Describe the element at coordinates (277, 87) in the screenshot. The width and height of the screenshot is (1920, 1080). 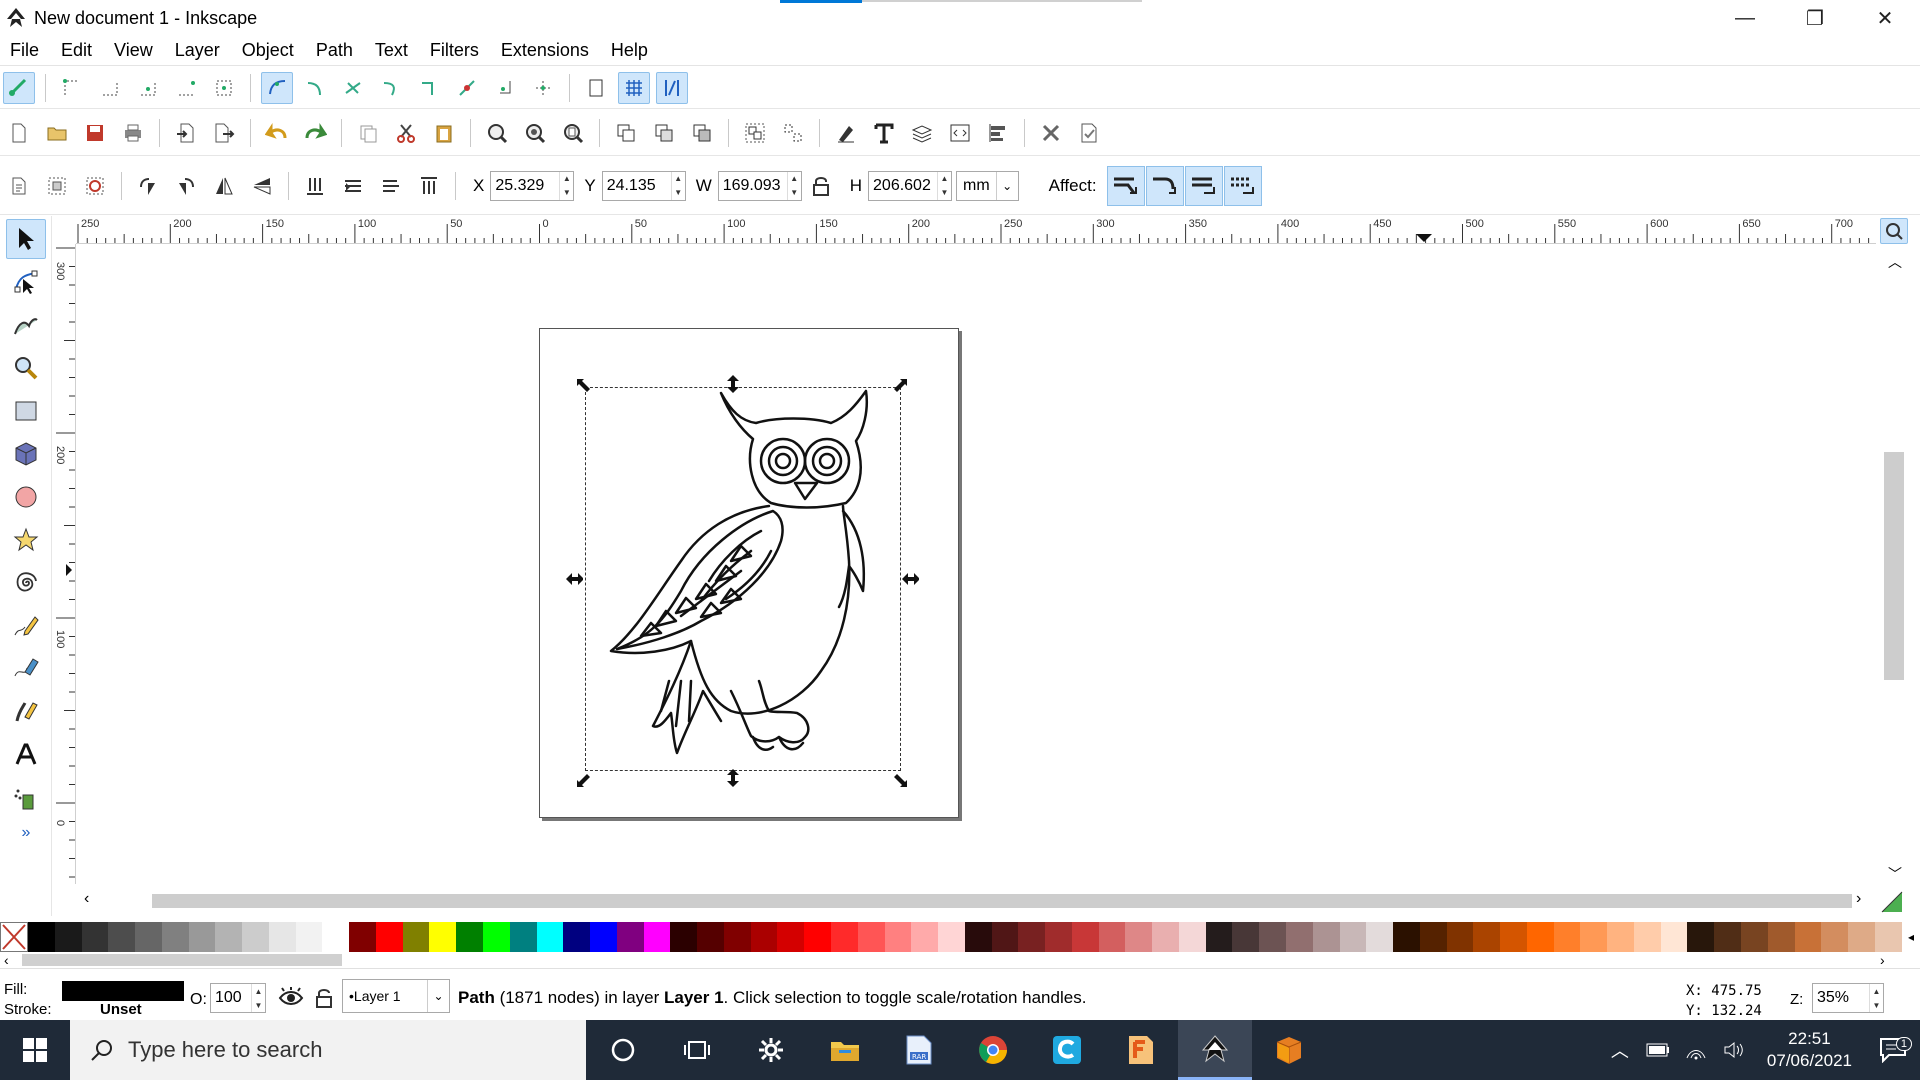
I see `snap-nodes-button` at that location.